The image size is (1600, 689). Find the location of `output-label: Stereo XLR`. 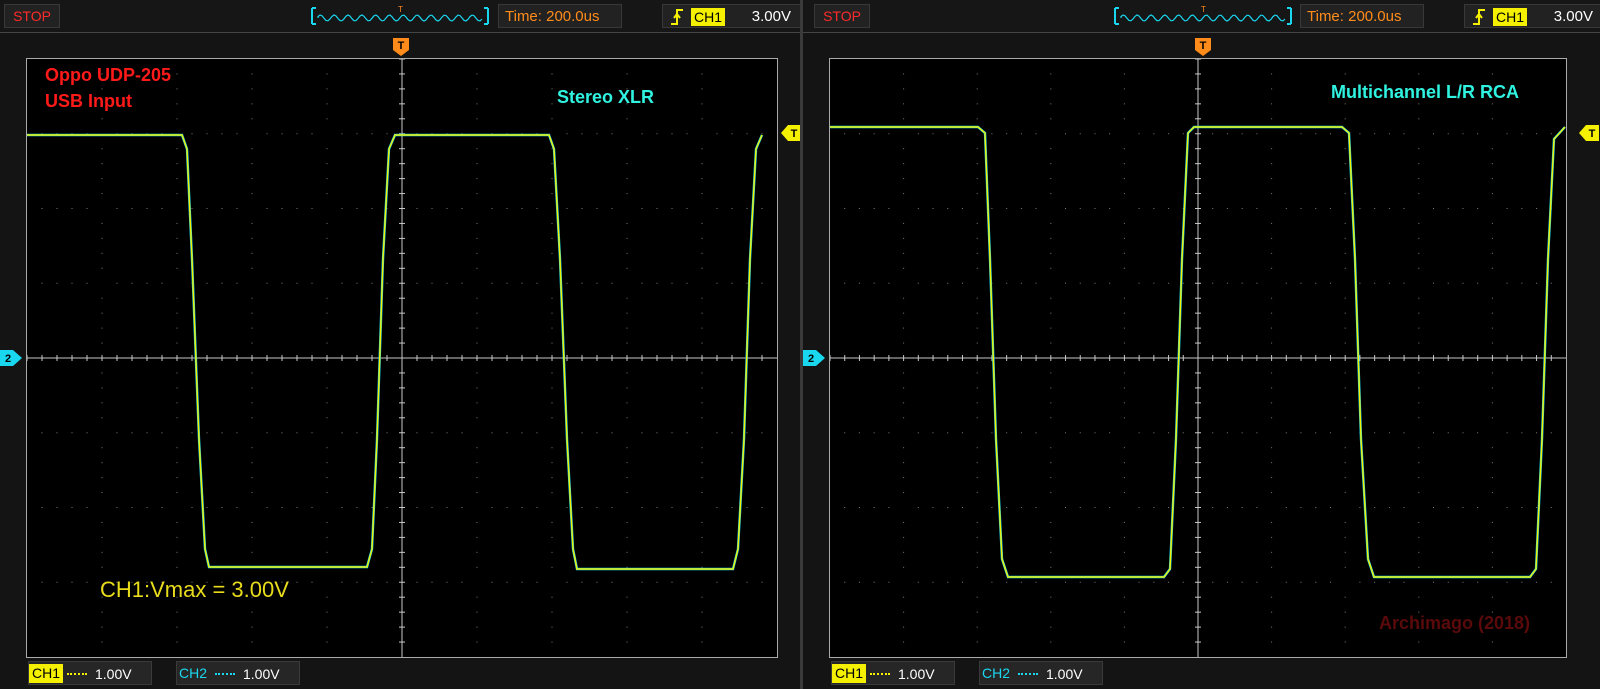

output-label: Stereo XLR is located at coordinates (606, 97).